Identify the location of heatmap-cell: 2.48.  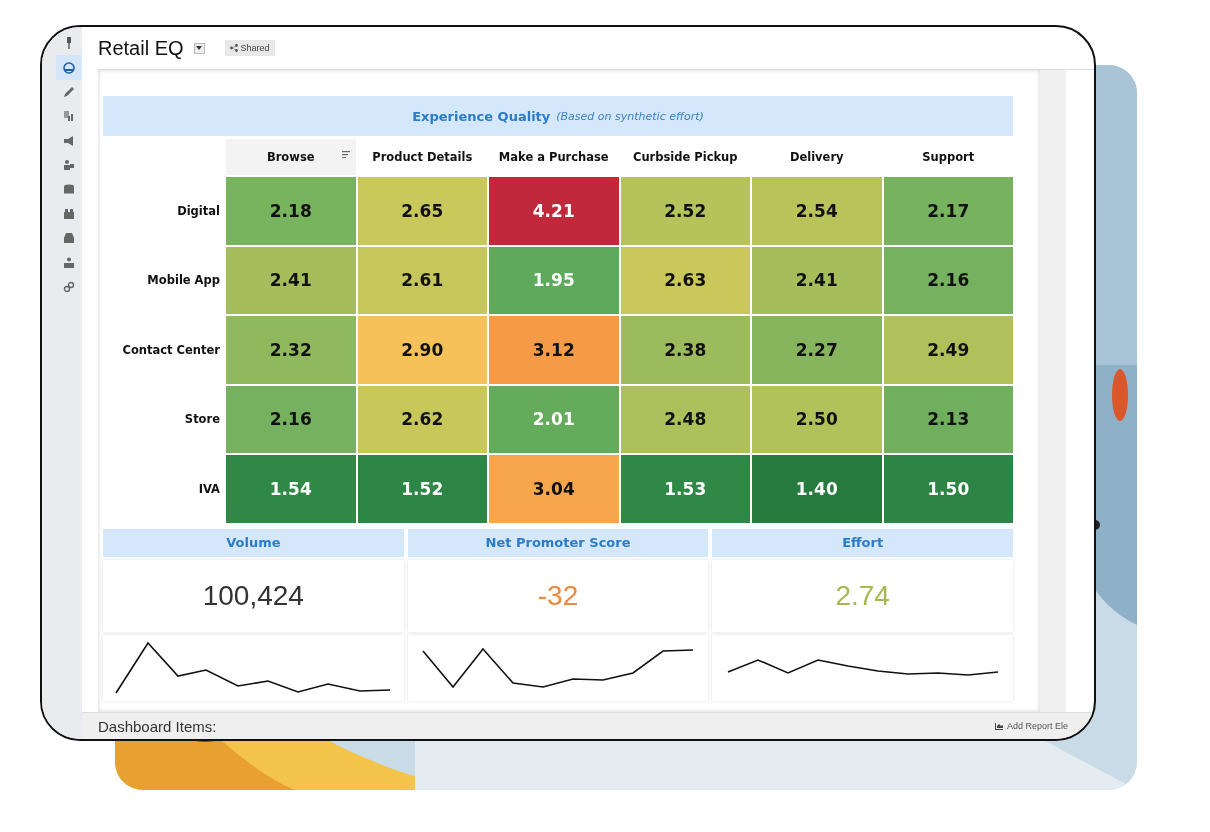
(685, 419).